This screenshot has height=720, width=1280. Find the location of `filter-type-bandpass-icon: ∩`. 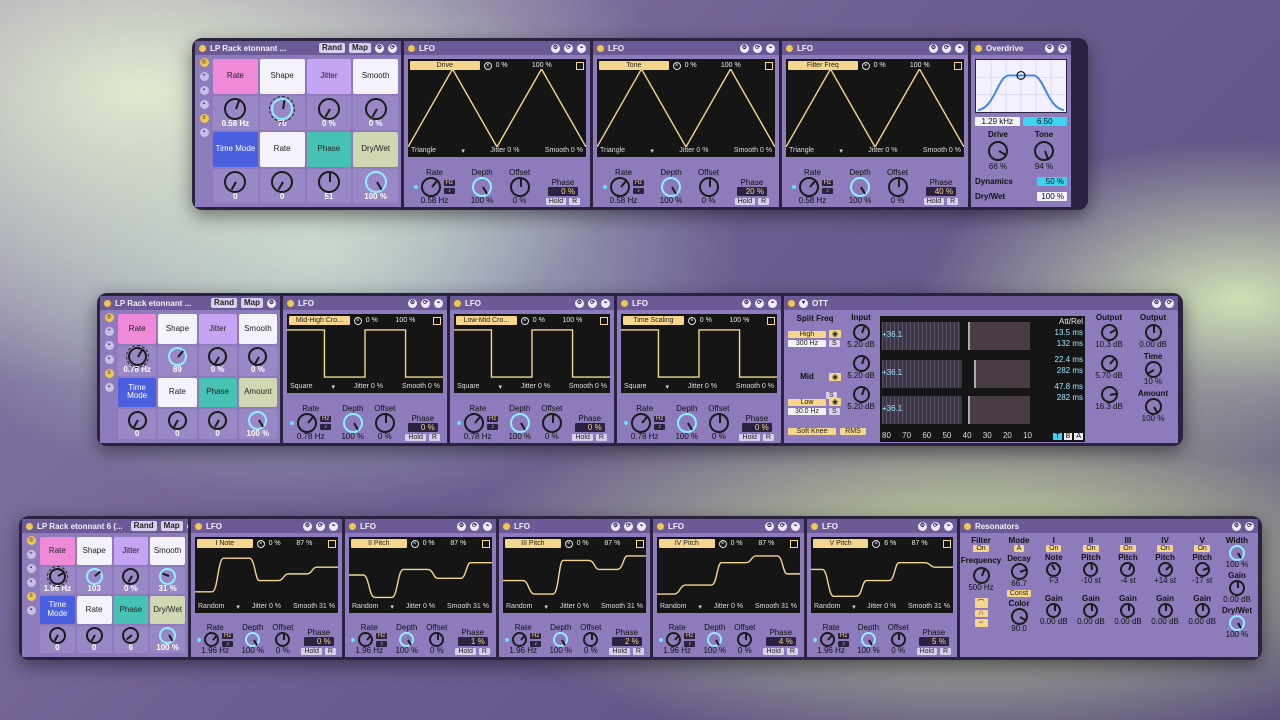

filter-type-bandpass-icon: ∩ is located at coordinates (981, 613).